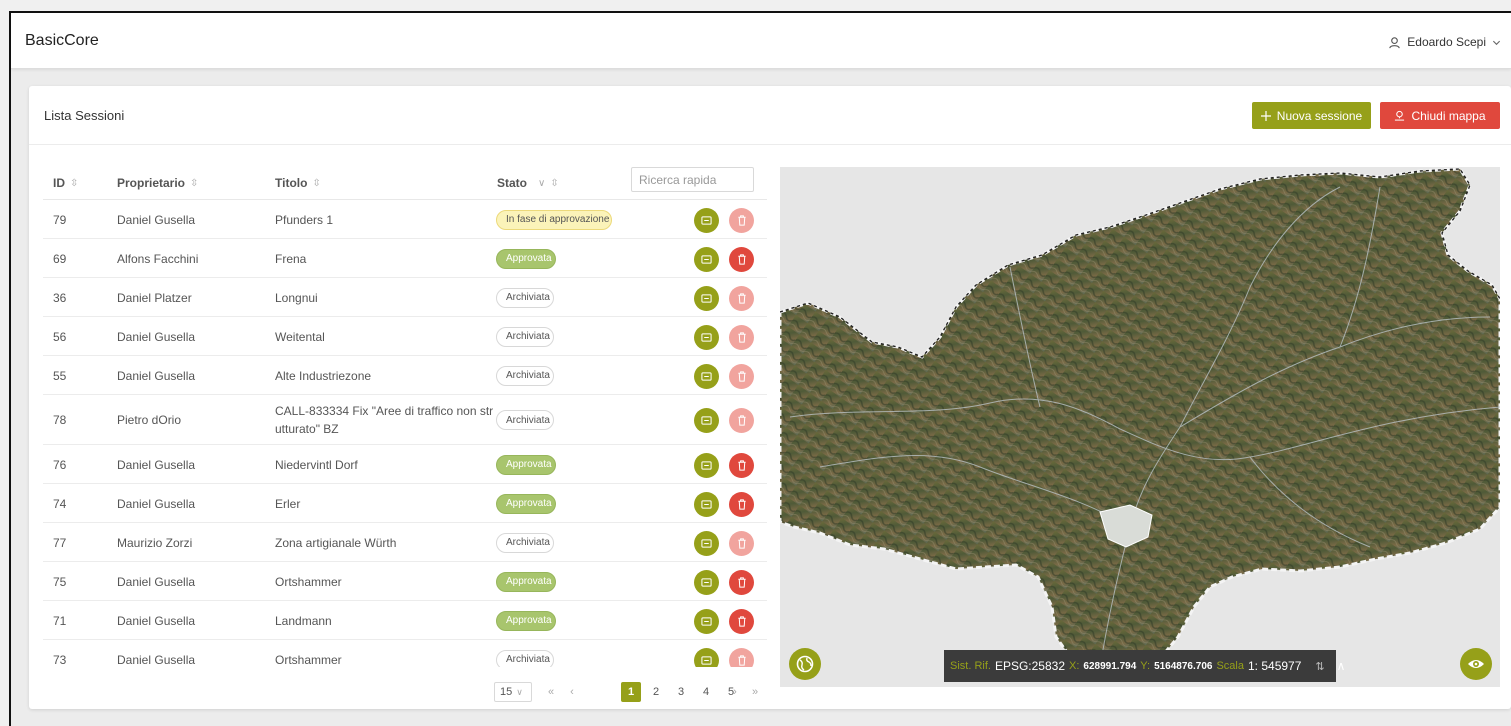  Describe the element at coordinates (1319, 666) in the screenshot. I see `scale-stepper-icon: ⇅` at that location.